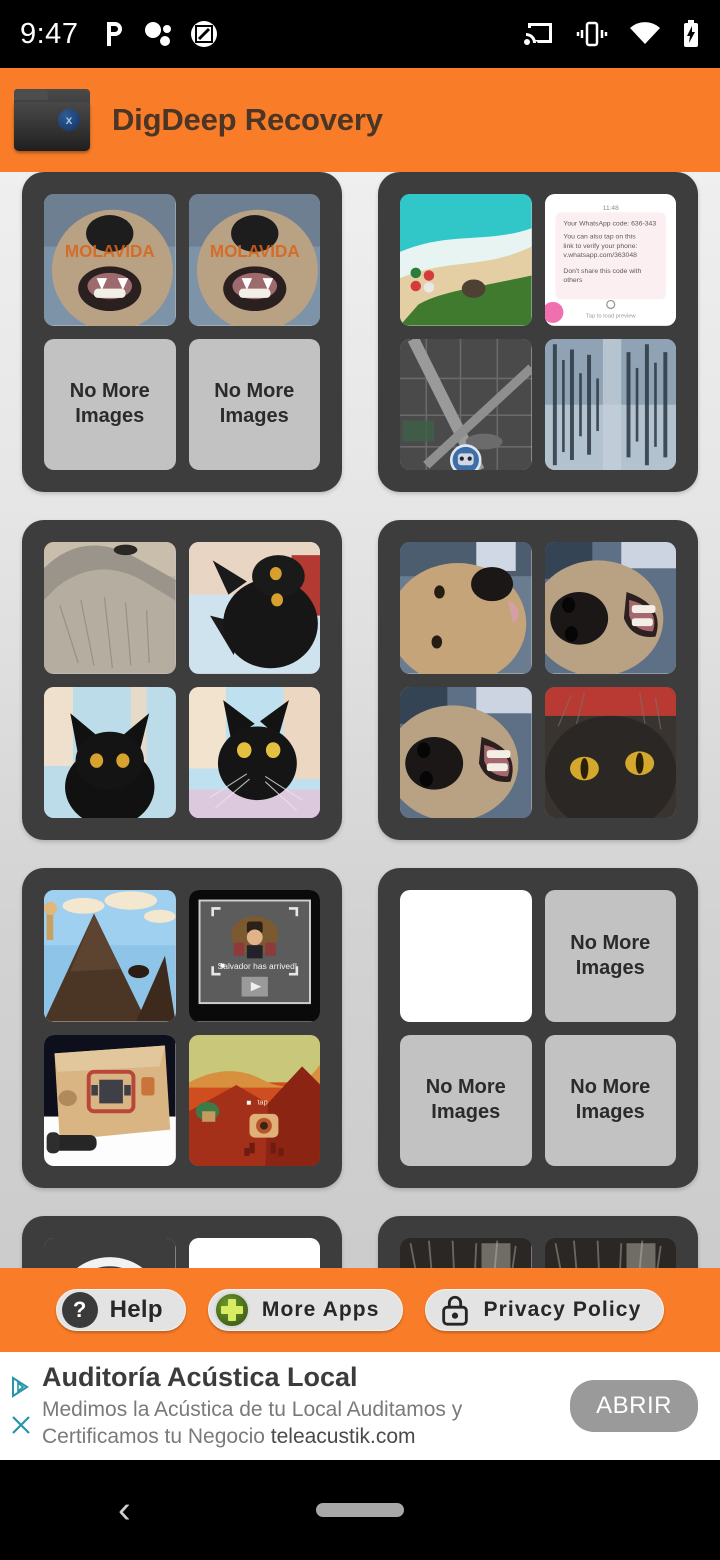  Describe the element at coordinates (592, 34) in the screenshot. I see `vibrate-icon` at that location.